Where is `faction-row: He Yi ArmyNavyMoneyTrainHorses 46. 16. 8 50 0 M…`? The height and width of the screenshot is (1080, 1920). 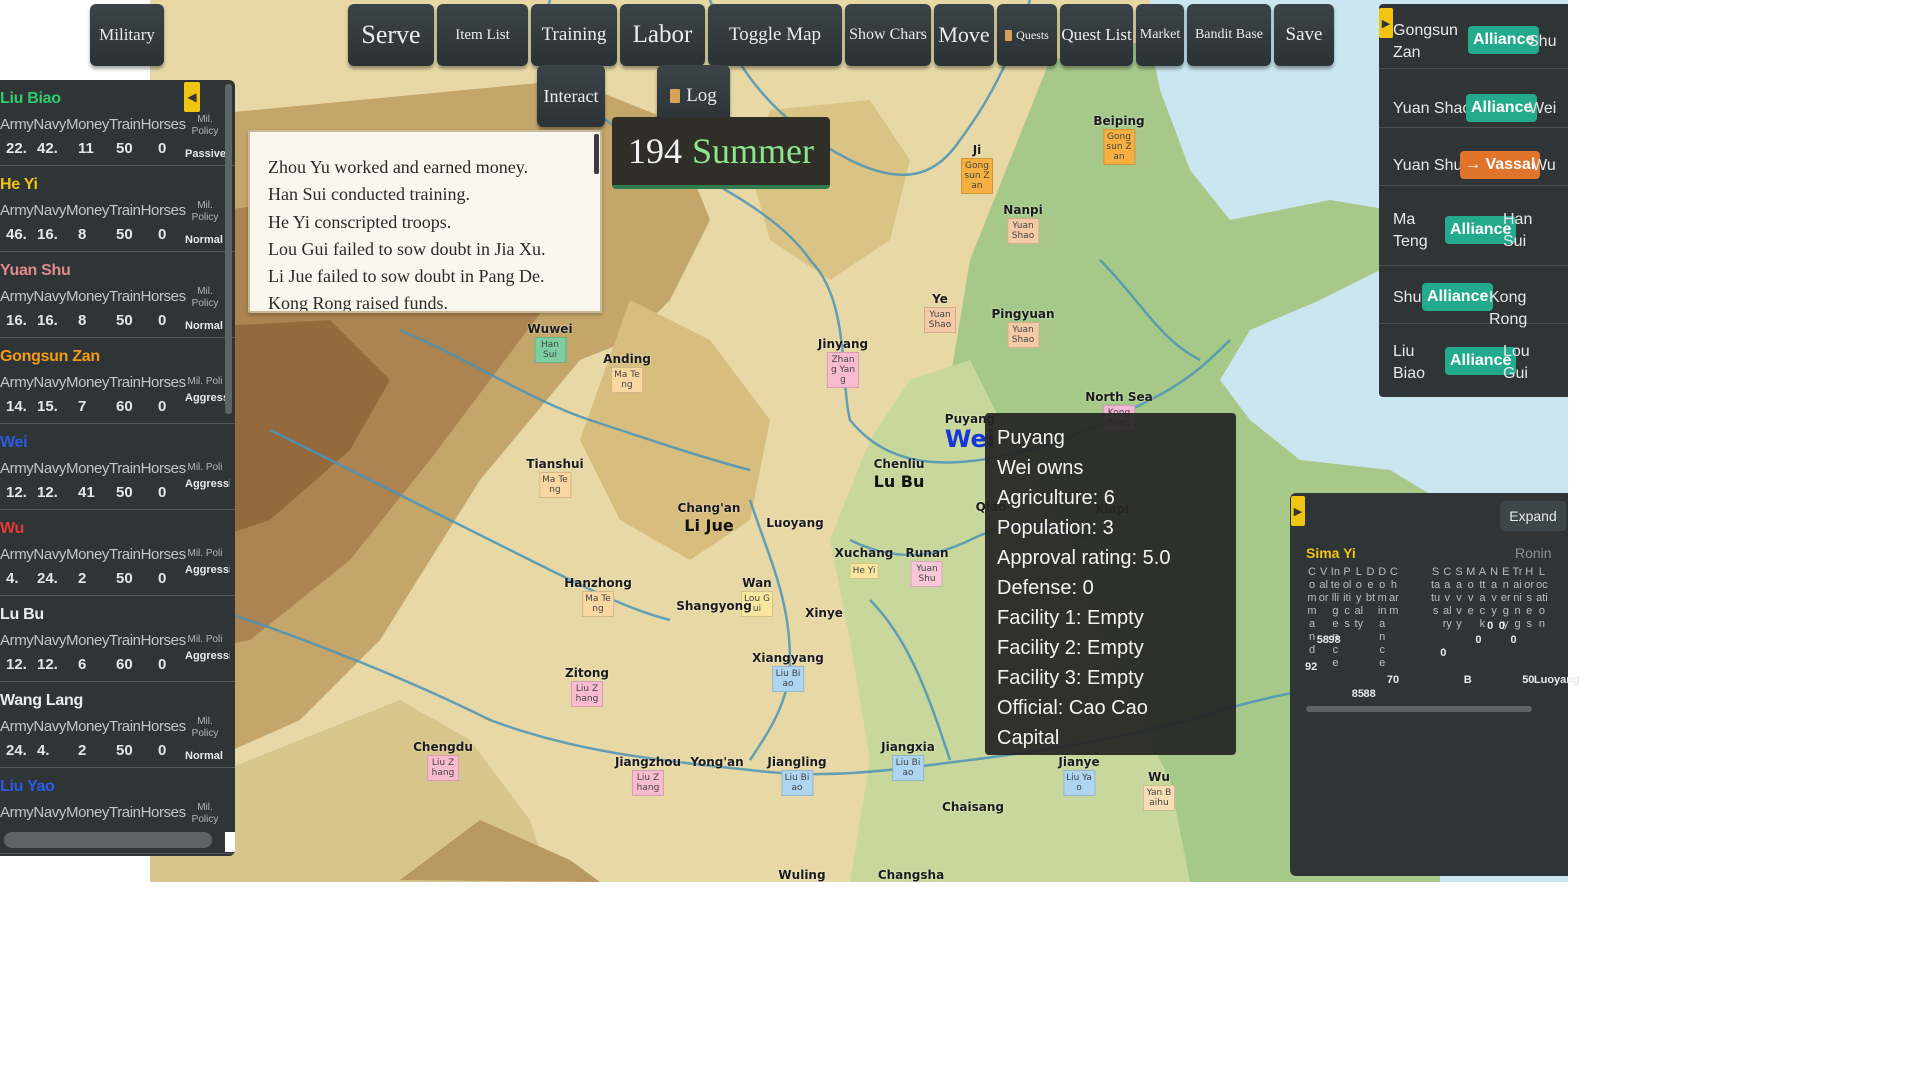 faction-row: He Yi ArmyNavyMoneyTrainHorses 46. 16. 8 50 0 M… is located at coordinates (117, 209).